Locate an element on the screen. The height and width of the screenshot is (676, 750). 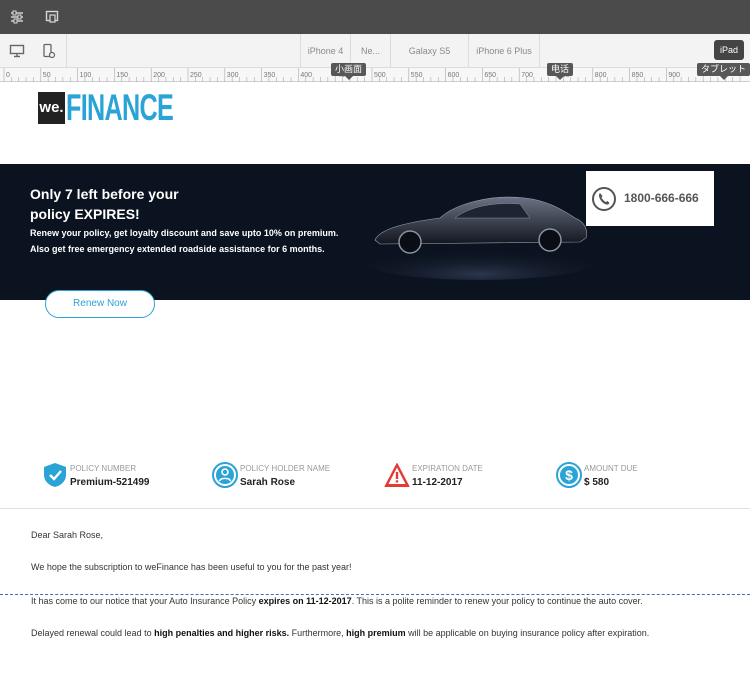
ruler-label: 100 is located at coordinates (86, 75).